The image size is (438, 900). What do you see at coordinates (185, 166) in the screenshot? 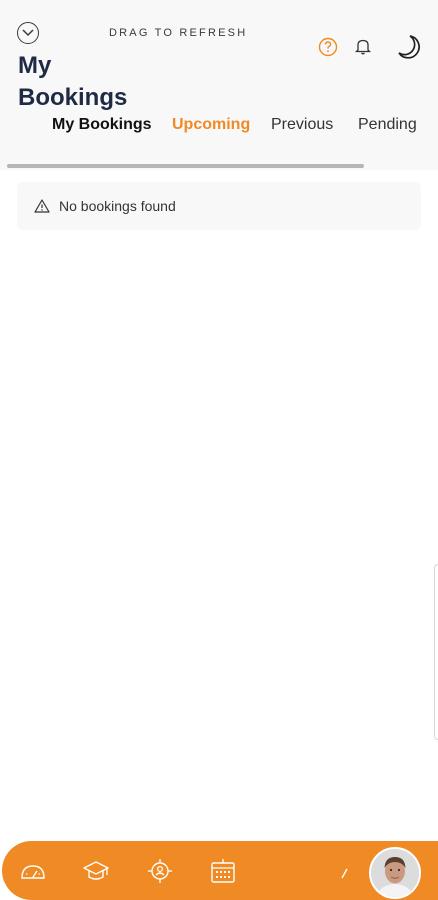
I see `tab-scrollbar` at bounding box center [185, 166].